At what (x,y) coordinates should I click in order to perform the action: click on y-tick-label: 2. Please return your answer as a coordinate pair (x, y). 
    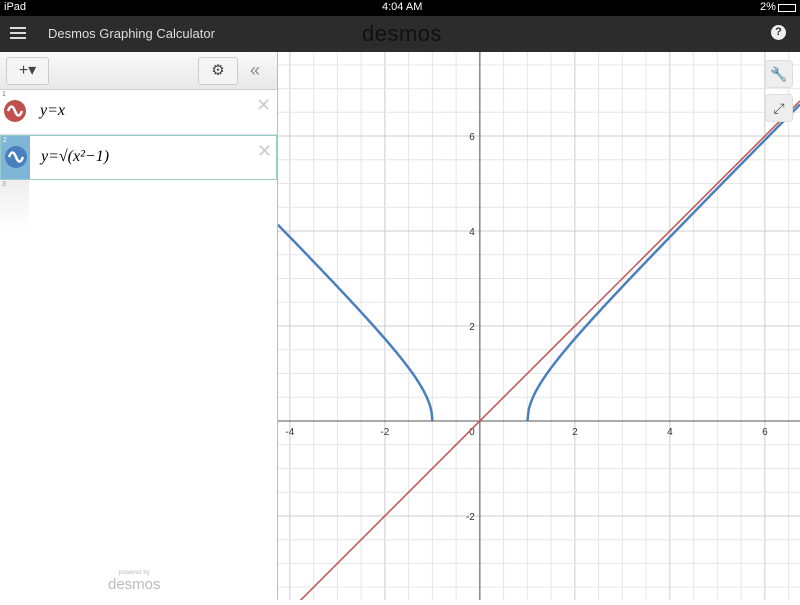
    Looking at the image, I should click on (472, 327).